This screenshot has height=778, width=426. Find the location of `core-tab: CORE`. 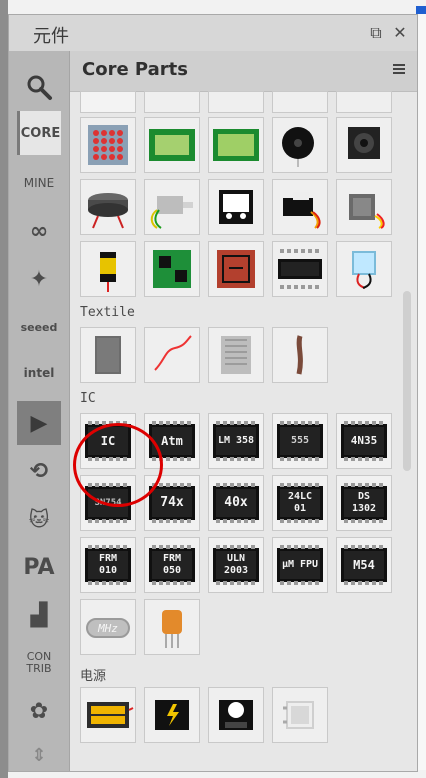

core-tab: CORE is located at coordinates (39, 133).